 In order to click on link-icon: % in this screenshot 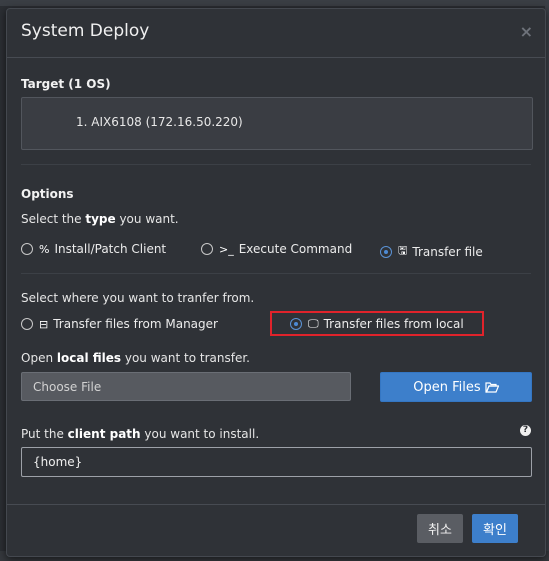, I will do `click(44, 249)`.